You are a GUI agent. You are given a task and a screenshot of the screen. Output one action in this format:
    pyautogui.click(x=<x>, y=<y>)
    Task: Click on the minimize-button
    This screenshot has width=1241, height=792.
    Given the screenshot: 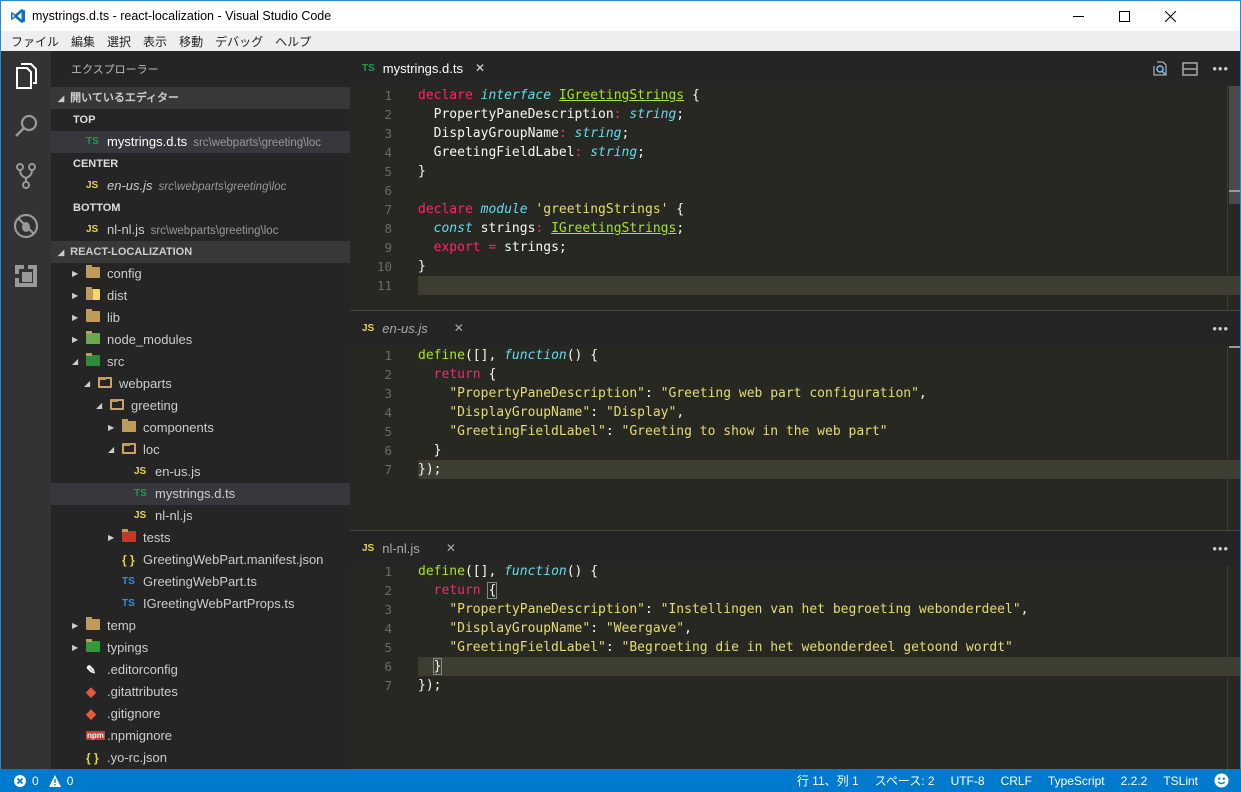 What is the action you would take?
    pyautogui.click(x=1078, y=16)
    